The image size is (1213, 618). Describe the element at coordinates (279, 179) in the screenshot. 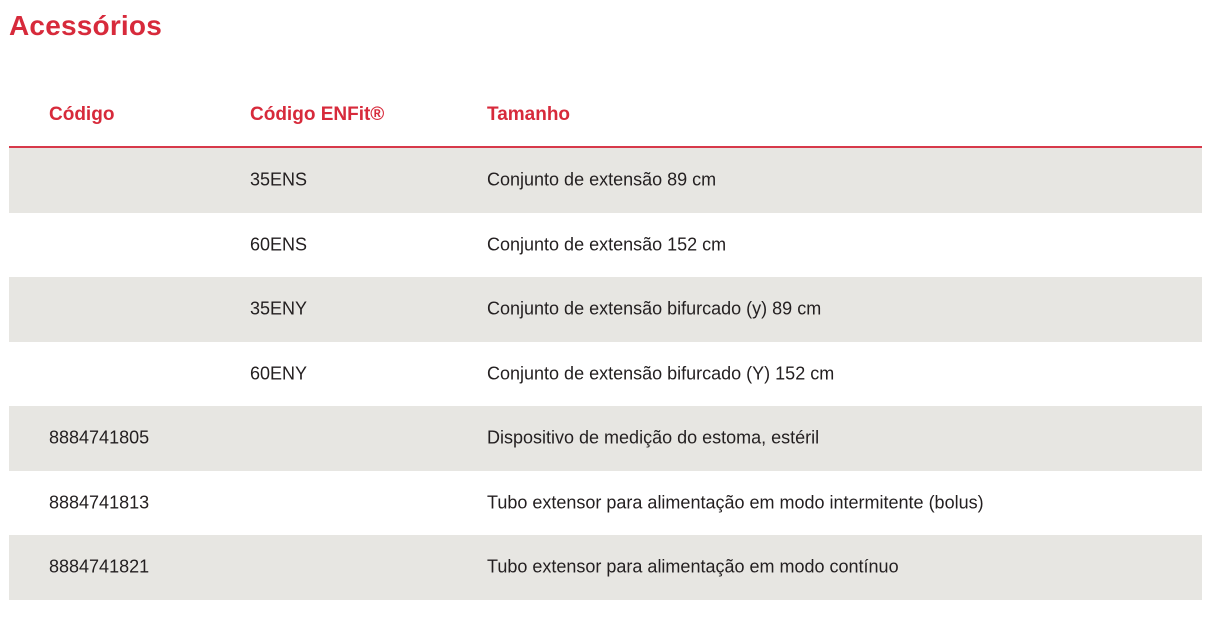

I see `cell-enfit: 35ENS` at that location.